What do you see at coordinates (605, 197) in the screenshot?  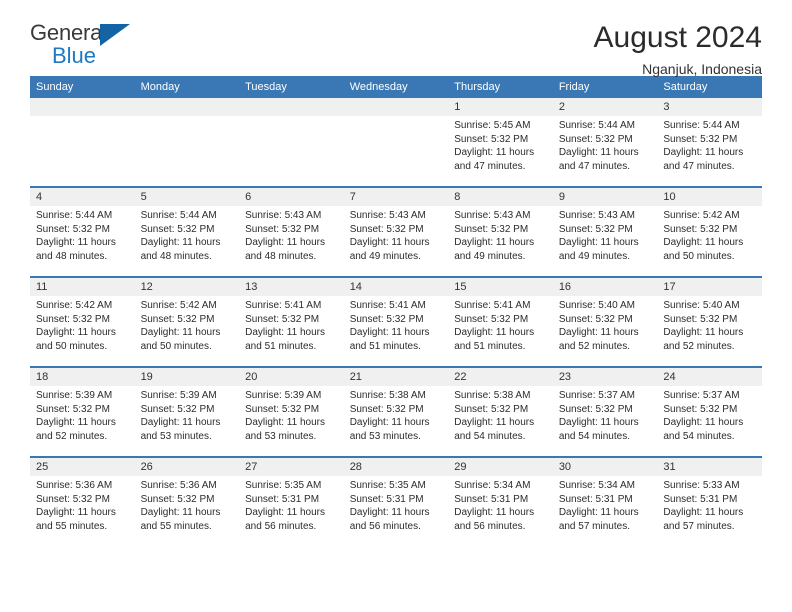 I see `day-number: 9` at bounding box center [605, 197].